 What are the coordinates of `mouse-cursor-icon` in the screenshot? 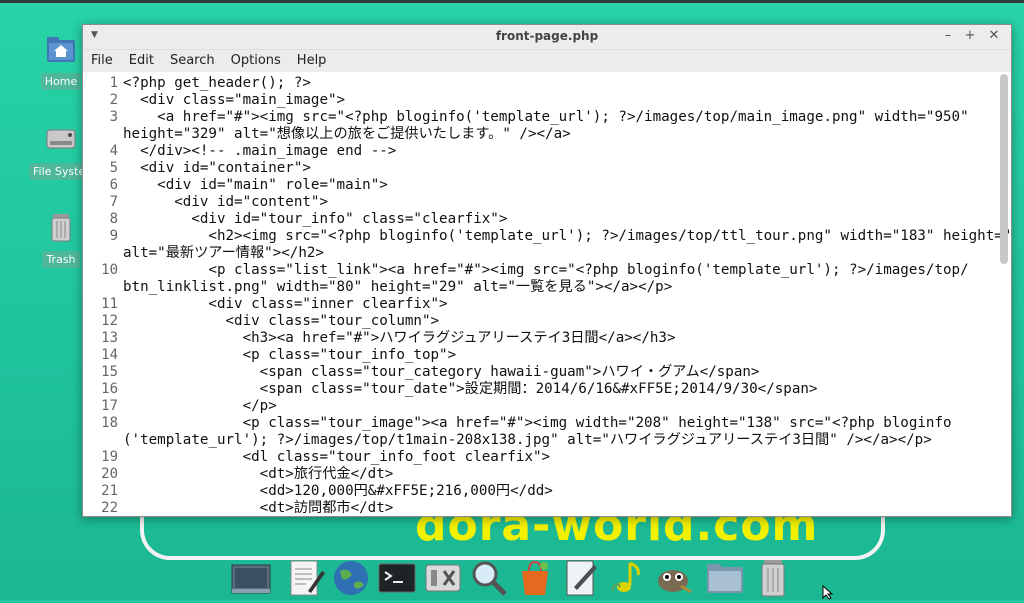 It's located at (828, 592).